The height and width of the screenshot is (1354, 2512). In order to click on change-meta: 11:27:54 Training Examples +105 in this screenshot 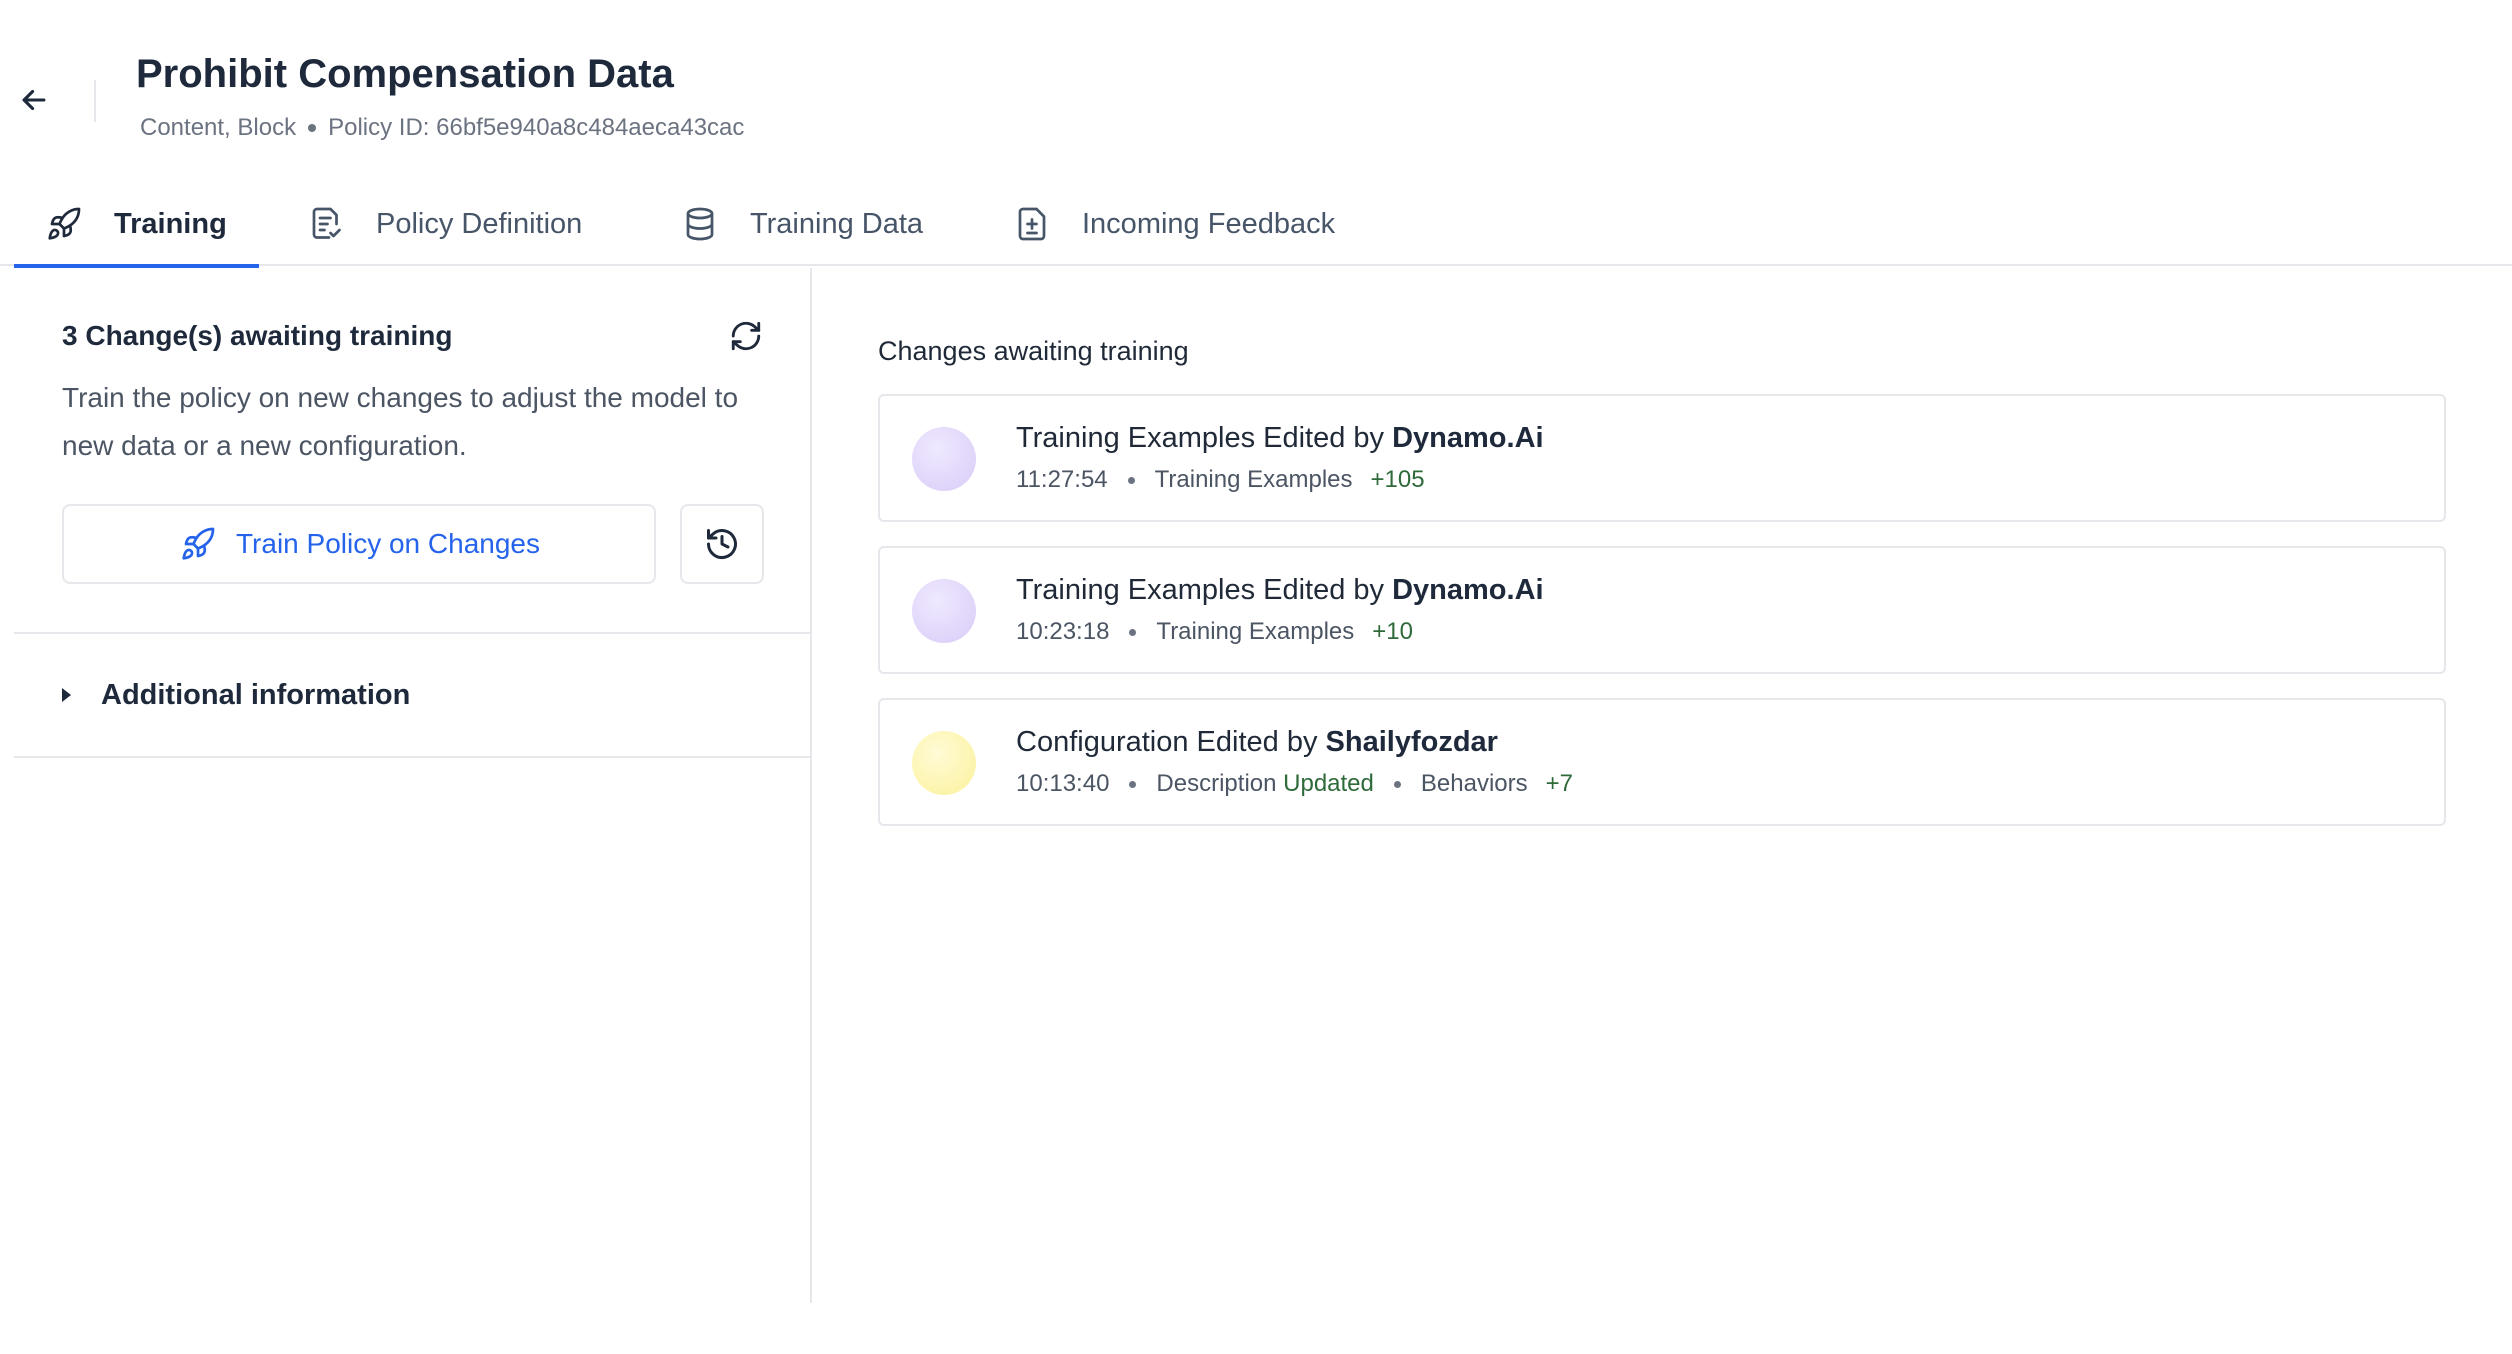, I will do `click(1220, 480)`.